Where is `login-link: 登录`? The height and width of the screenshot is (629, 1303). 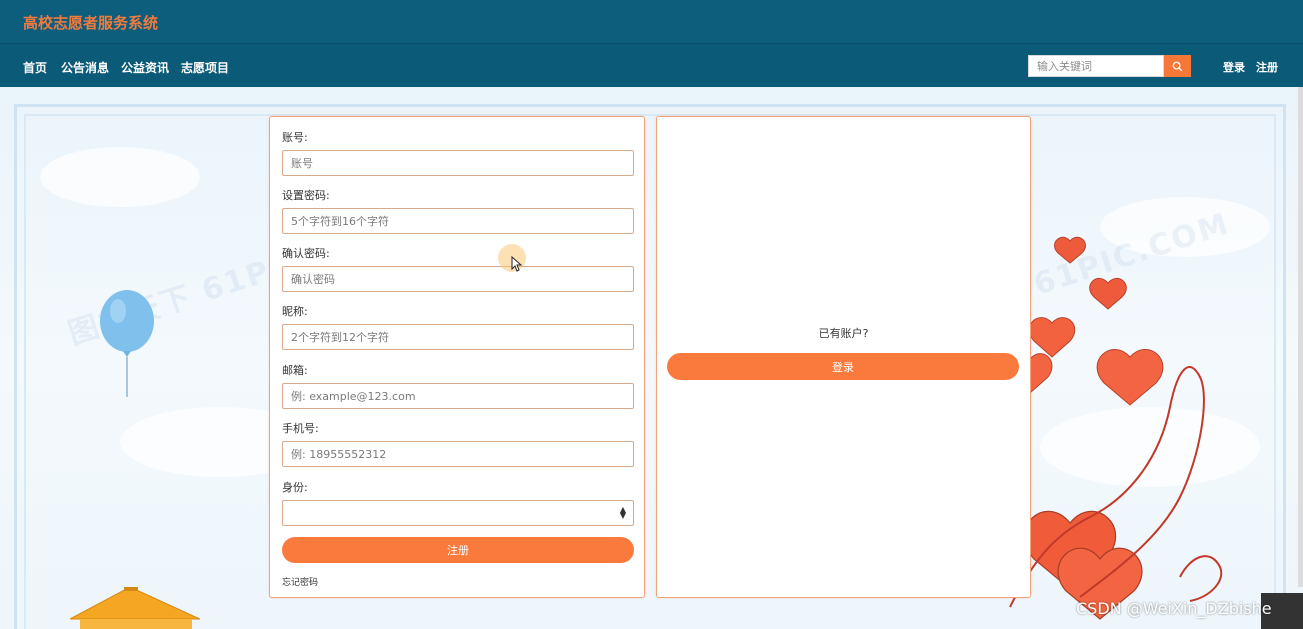
login-link: 登录 is located at coordinates (1234, 67).